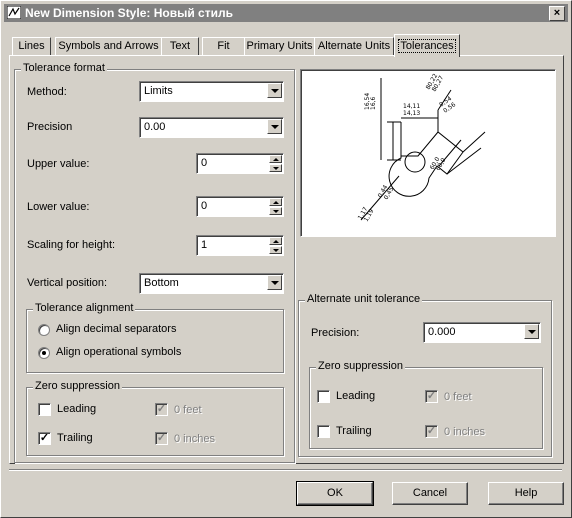  I want to click on scaling-value: 1, so click(204, 245).